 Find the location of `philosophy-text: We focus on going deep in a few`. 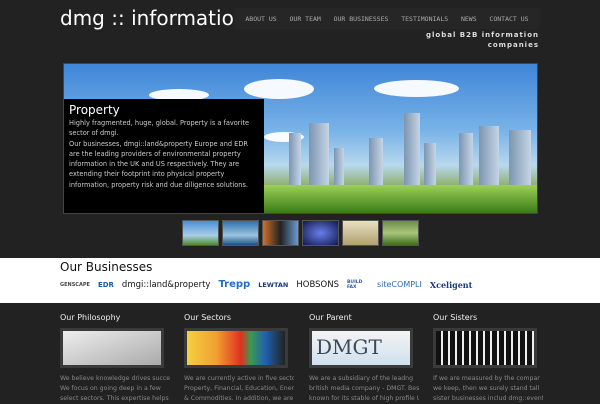

philosophy-text: We focus on going deep in a few is located at coordinates (110, 388).